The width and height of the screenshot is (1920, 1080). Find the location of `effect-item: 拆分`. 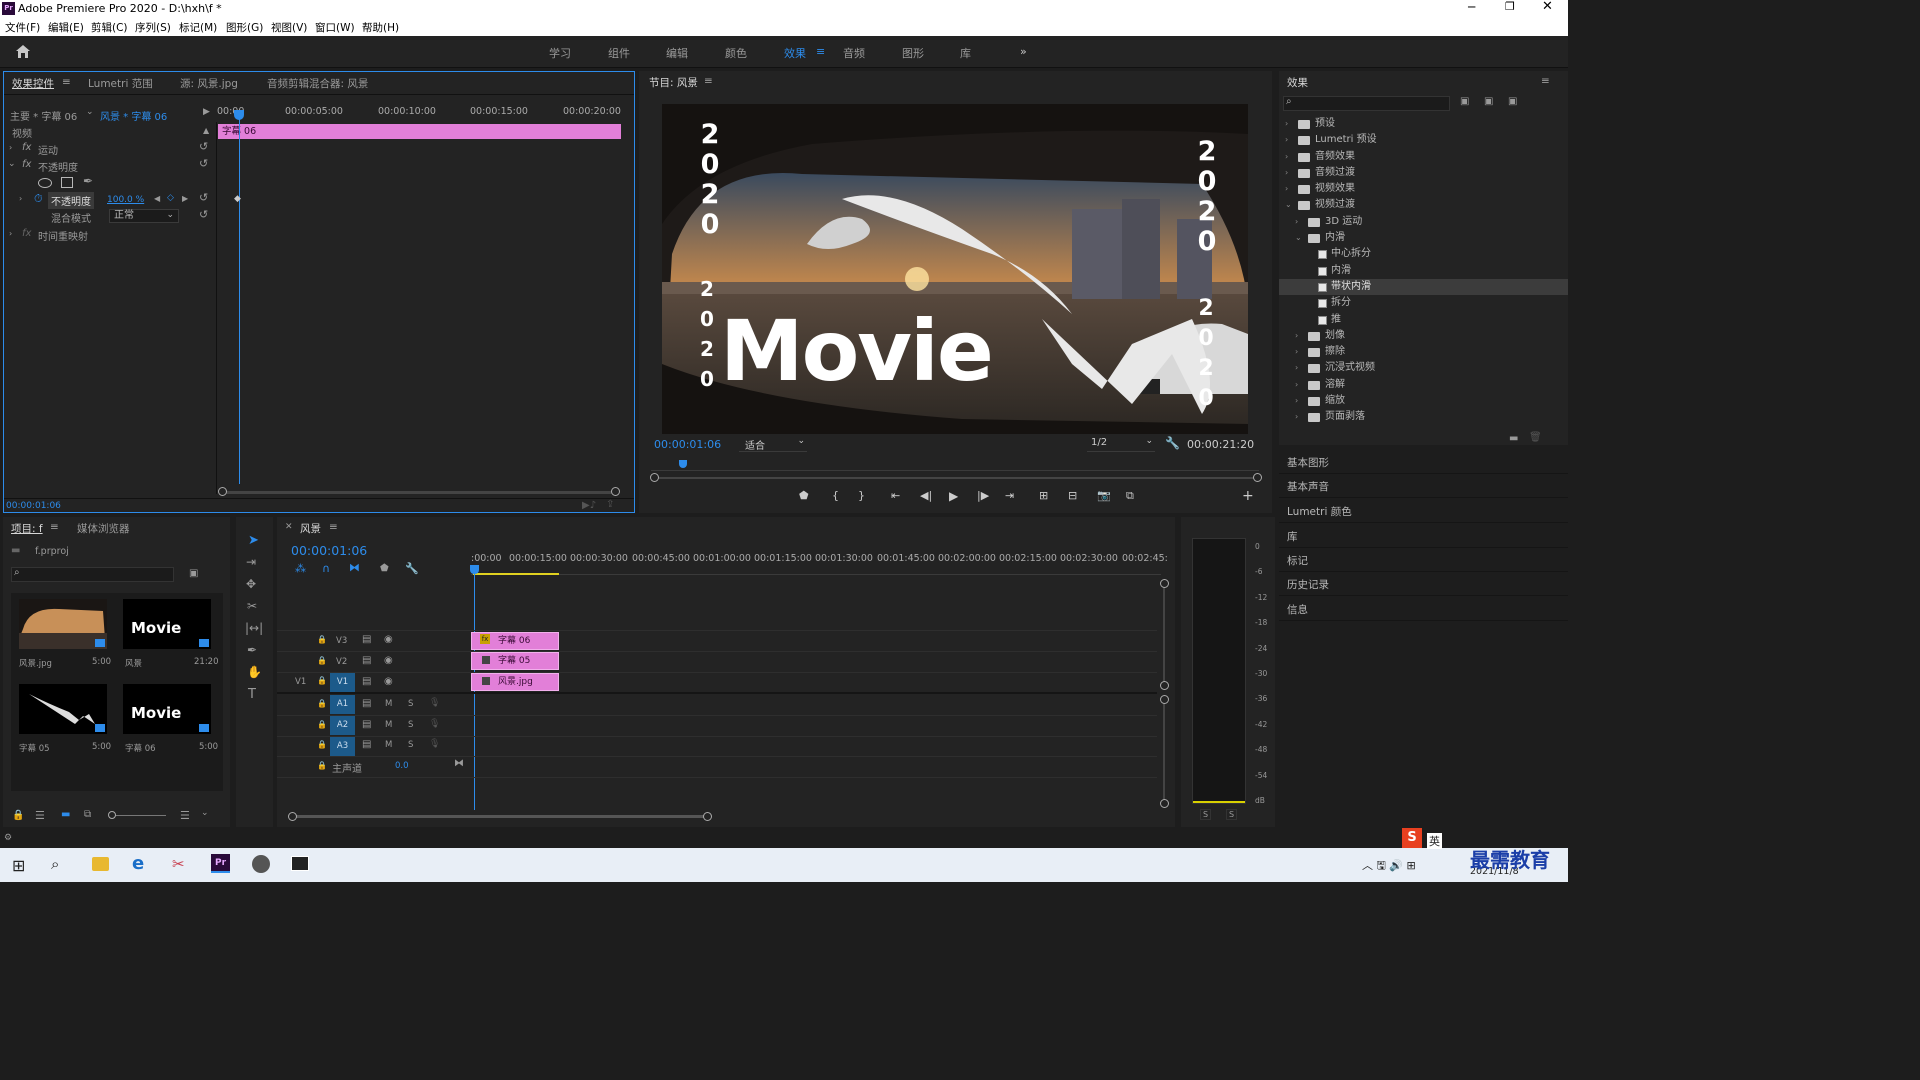

effect-item: 拆分 is located at coordinates (1423, 303).